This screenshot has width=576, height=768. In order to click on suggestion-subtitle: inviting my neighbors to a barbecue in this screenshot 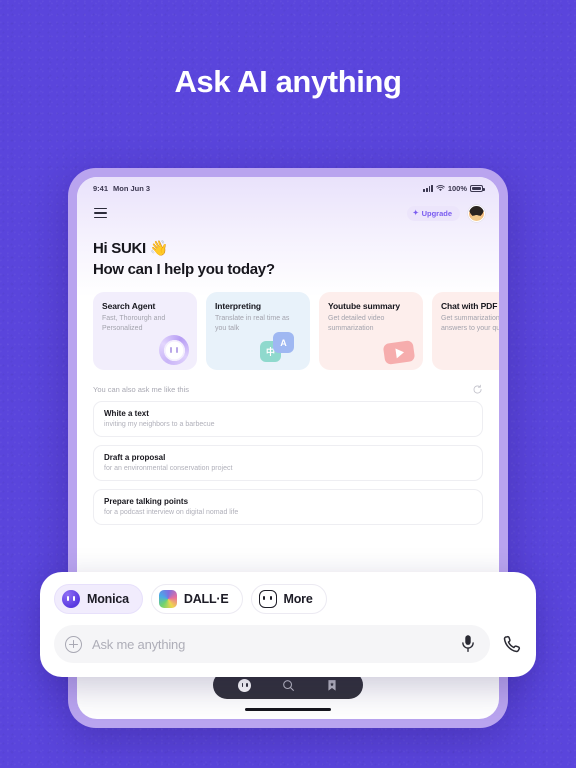, I will do `click(159, 424)`.